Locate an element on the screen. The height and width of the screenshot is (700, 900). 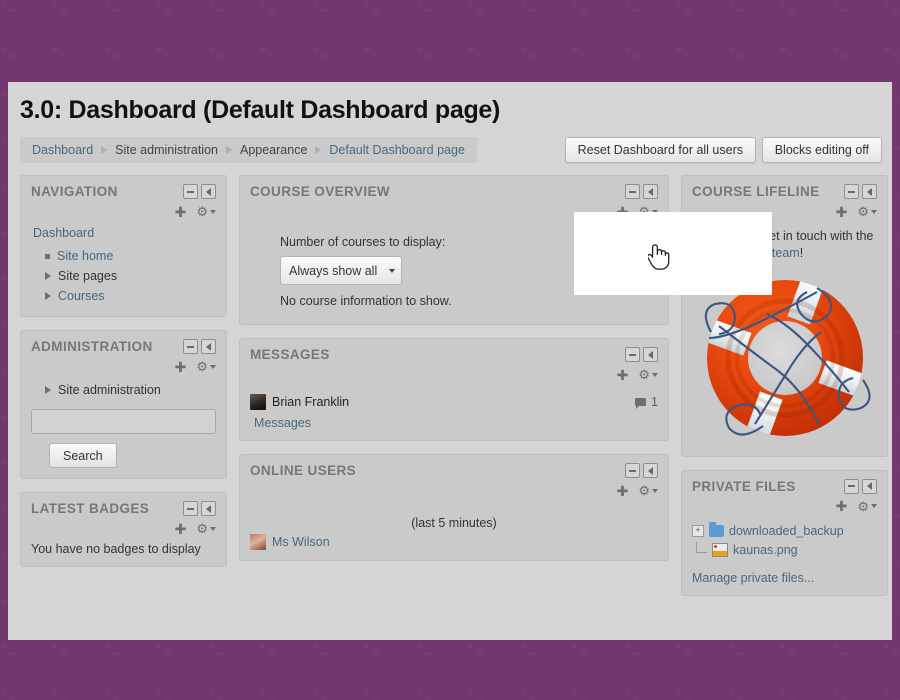
blocks-editing-toggle-button: Blocks editing off is located at coordinates (821, 150).